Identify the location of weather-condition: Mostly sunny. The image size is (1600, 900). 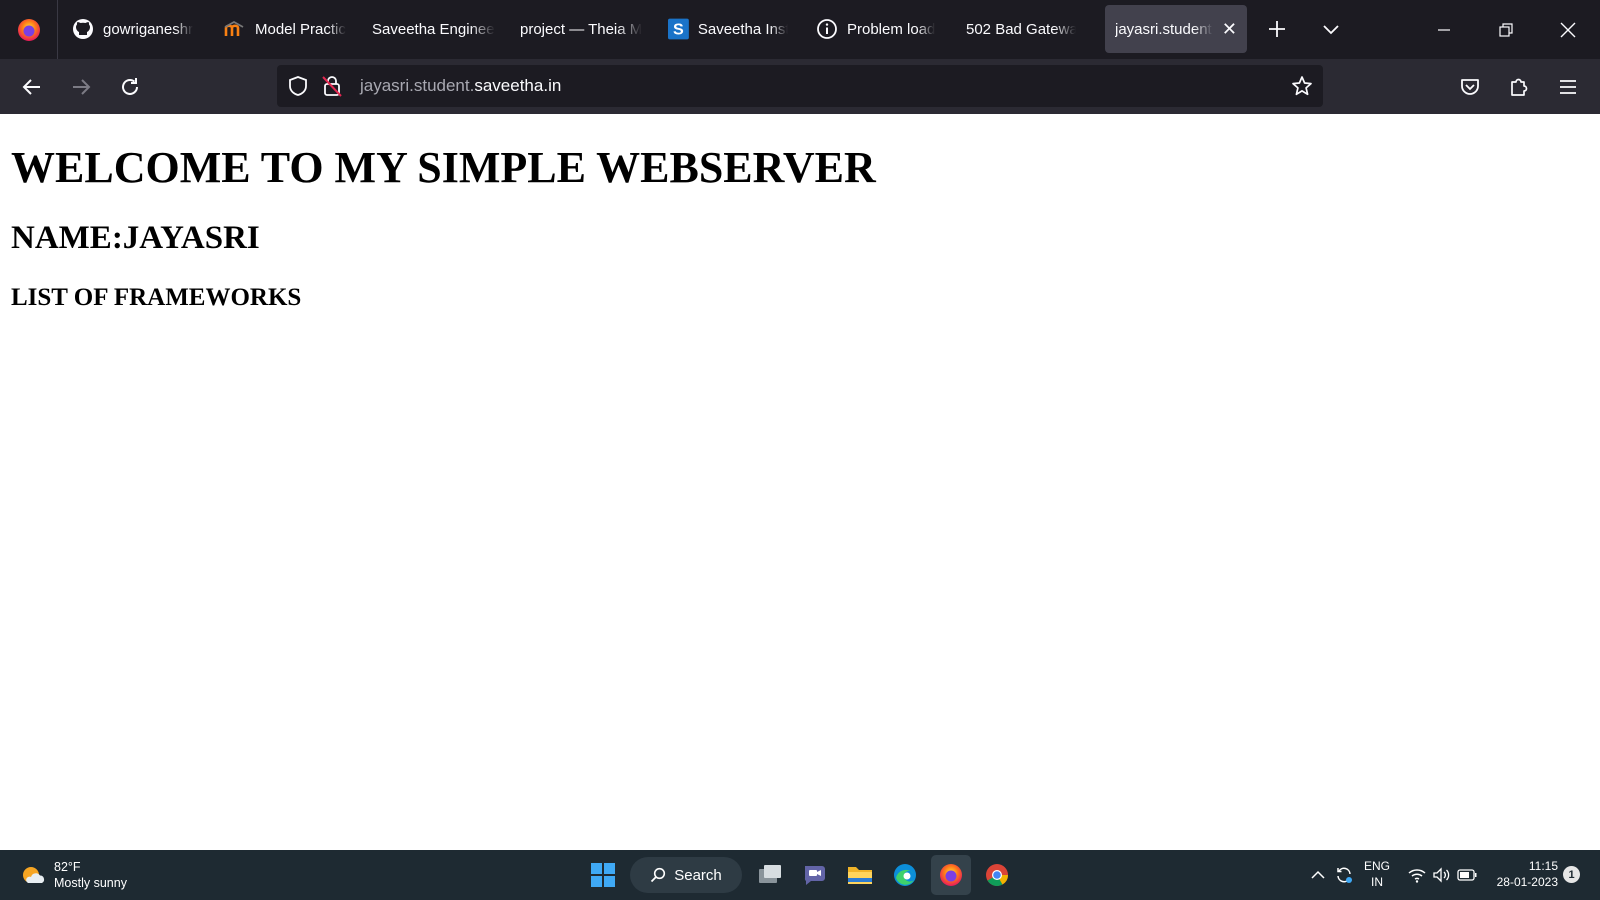
(90, 883).